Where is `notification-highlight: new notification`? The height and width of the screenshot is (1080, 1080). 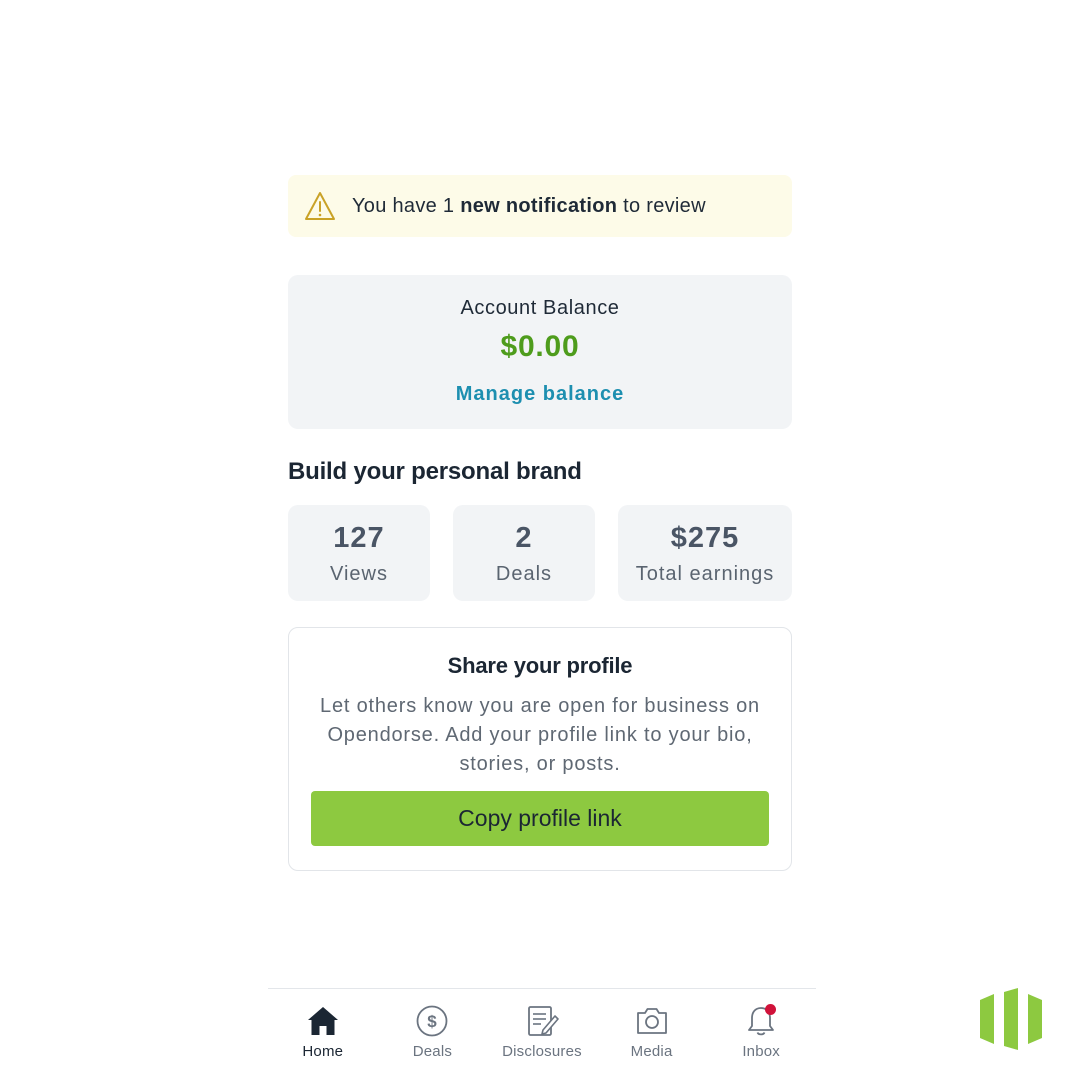
notification-highlight: new notification is located at coordinates (539, 205).